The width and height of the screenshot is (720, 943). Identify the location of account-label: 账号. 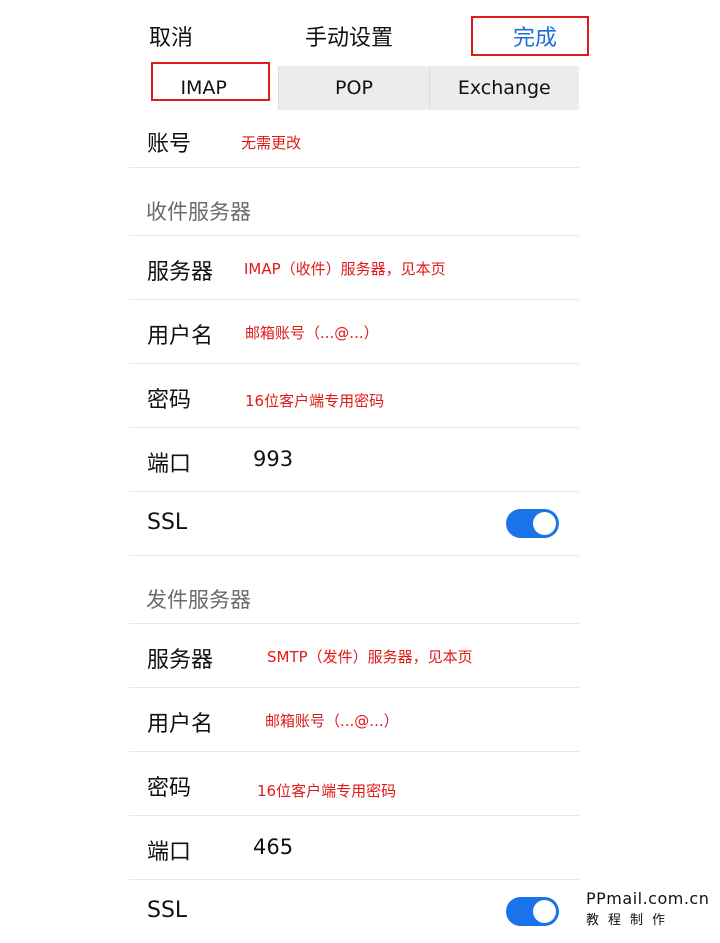
(169, 144).